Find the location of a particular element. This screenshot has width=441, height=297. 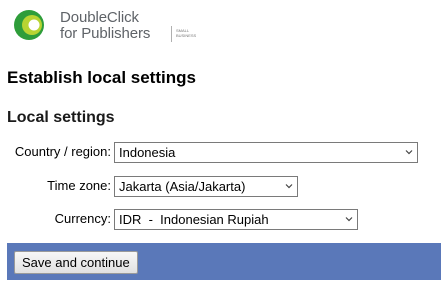

brand-divider is located at coordinates (171, 34).